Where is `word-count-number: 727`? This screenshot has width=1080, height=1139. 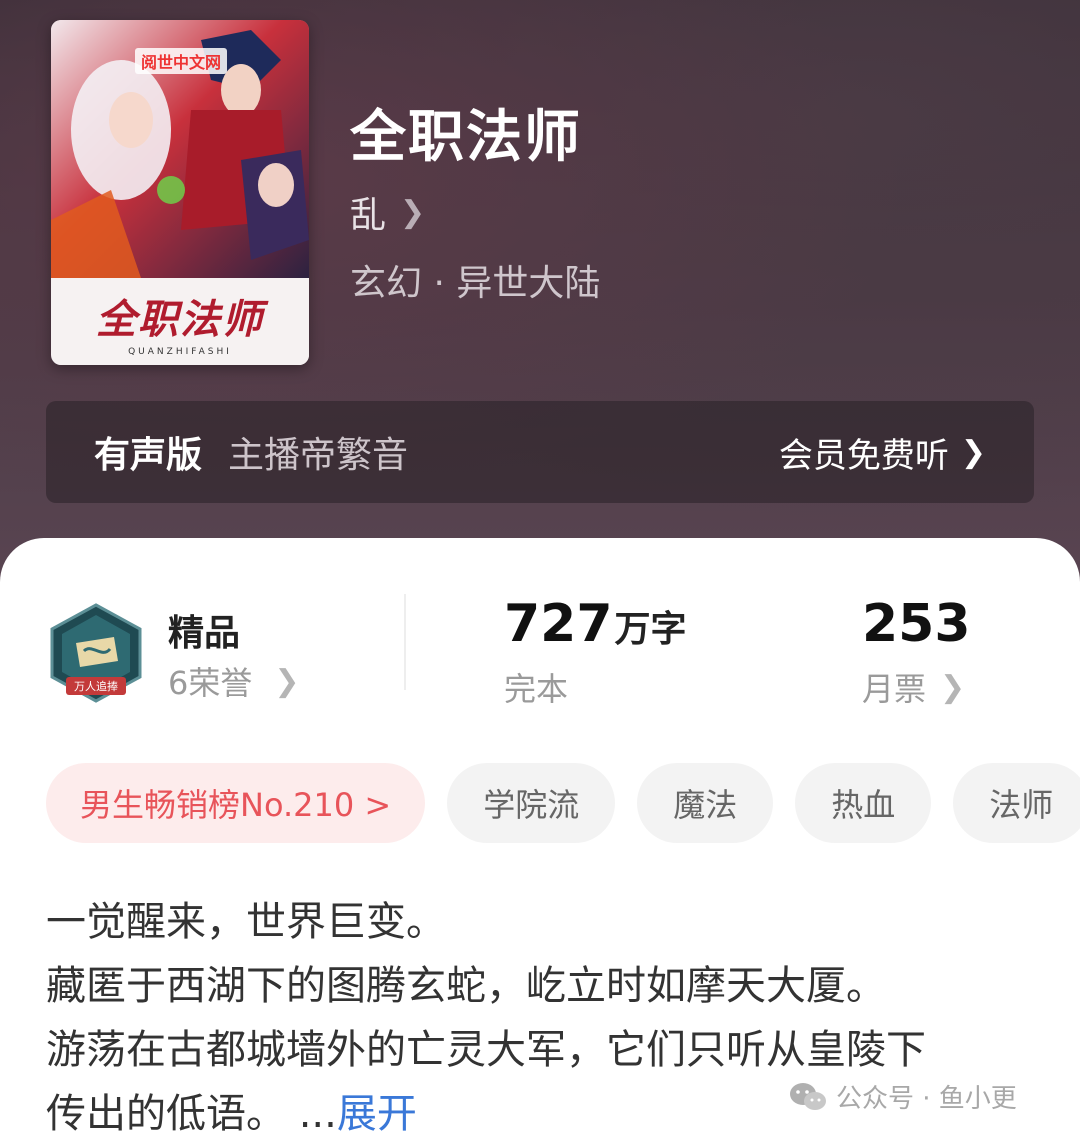
word-count-number: 727 is located at coordinates (558, 624).